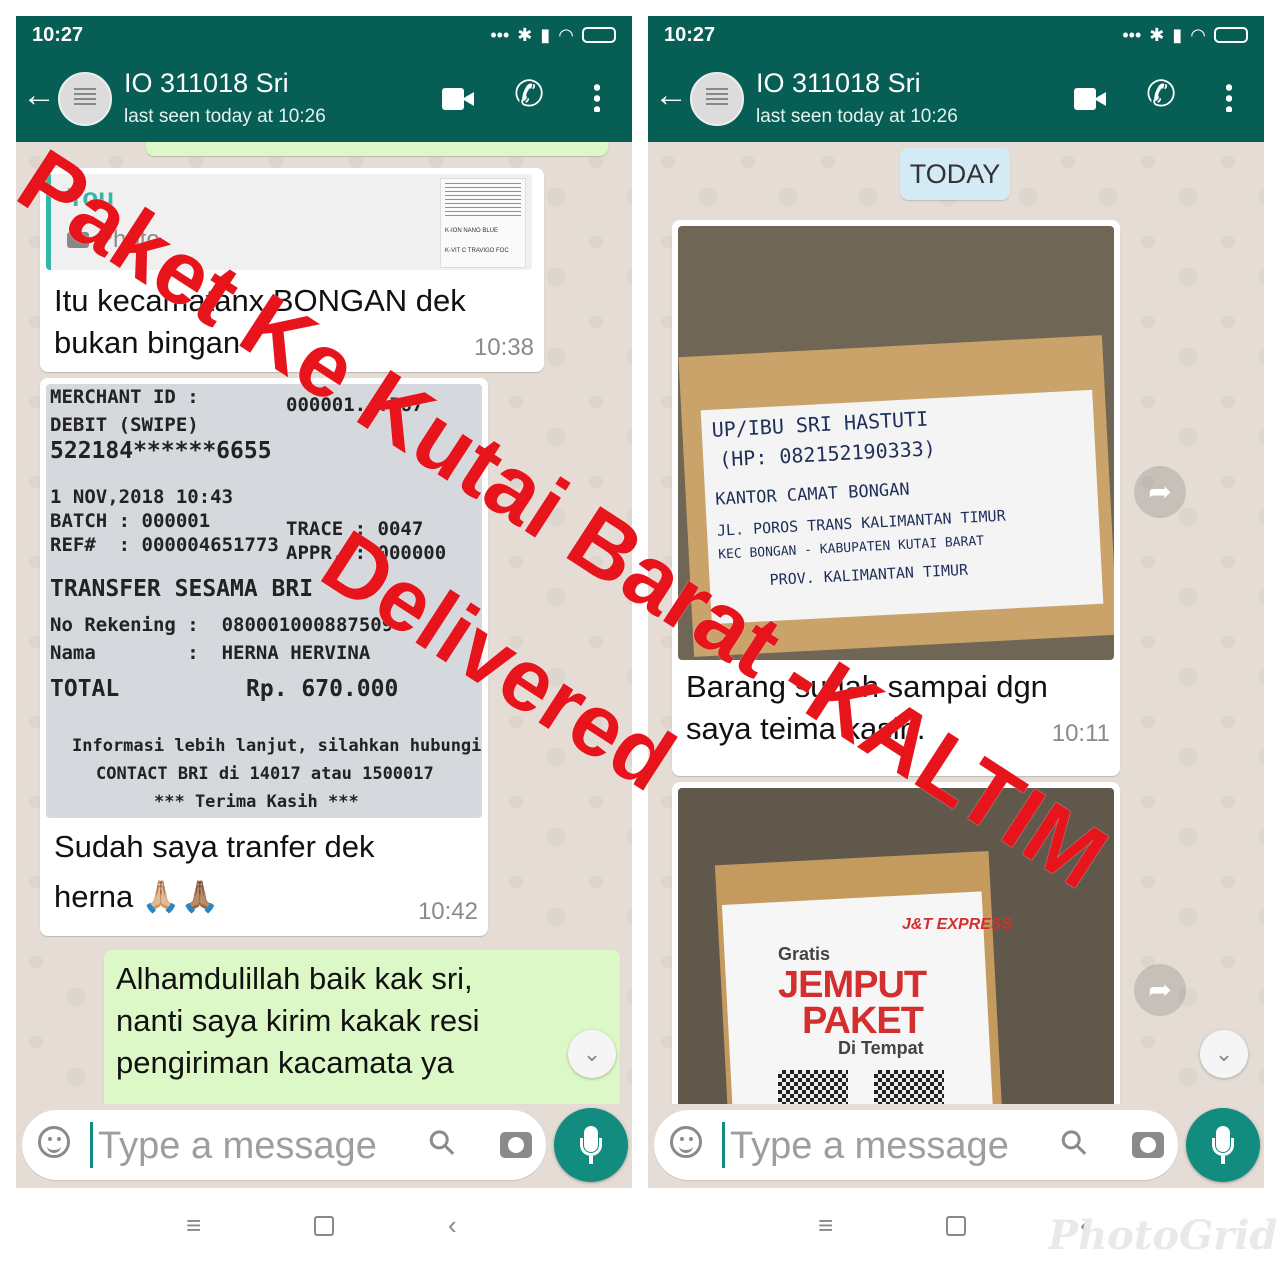 Image resolution: width=1280 pixels, height=1280 pixels. What do you see at coordinates (851, 548) in the screenshot?
I see `label-line: KEC BONGAN - KABUPATEN KUTAI BARAT` at bounding box center [851, 548].